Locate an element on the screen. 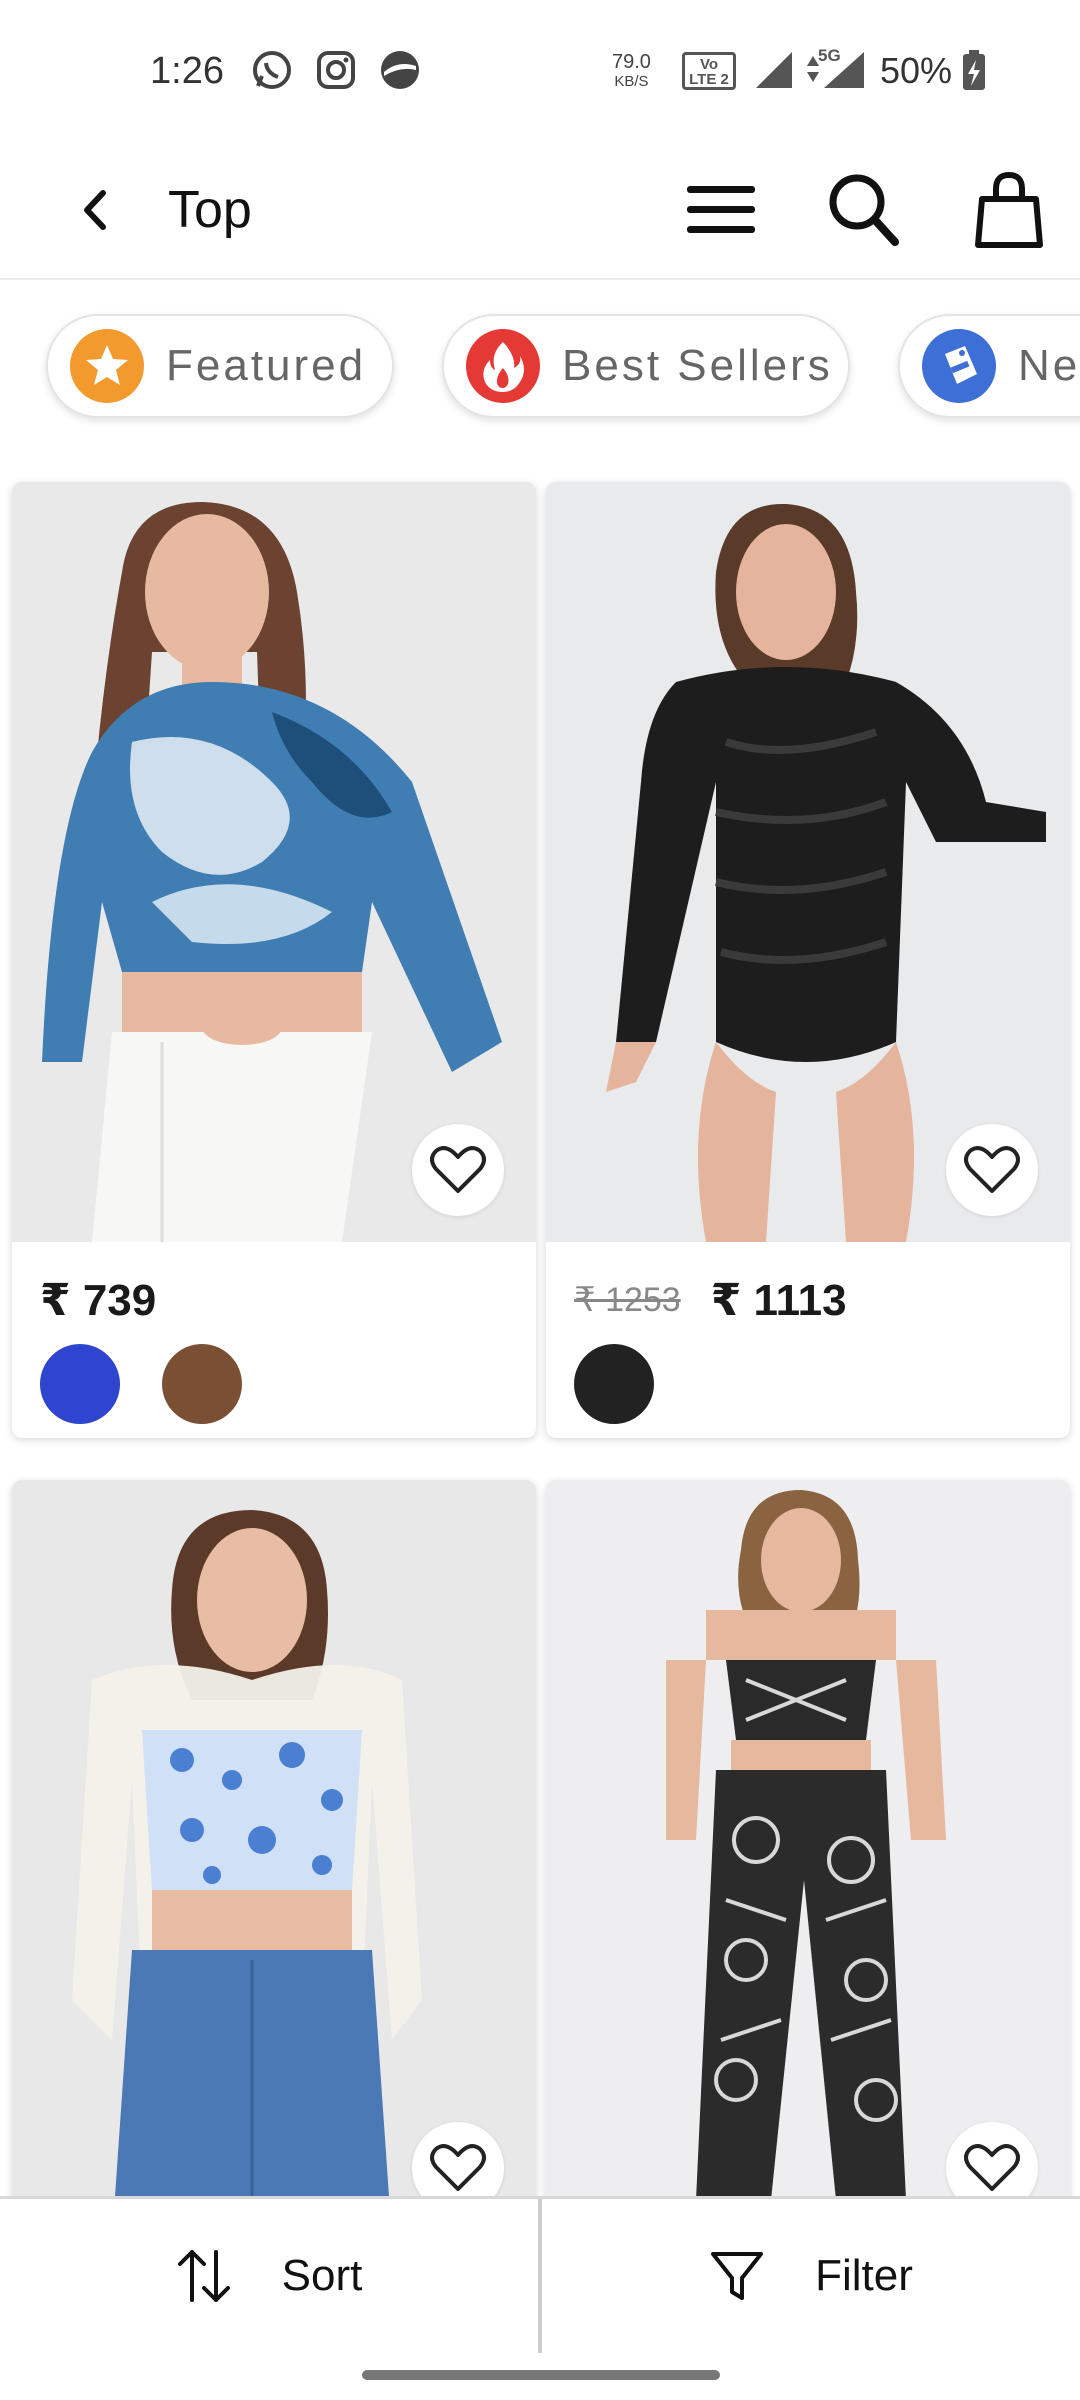 The width and height of the screenshot is (1080, 2400). back-button is located at coordinates (95, 210).